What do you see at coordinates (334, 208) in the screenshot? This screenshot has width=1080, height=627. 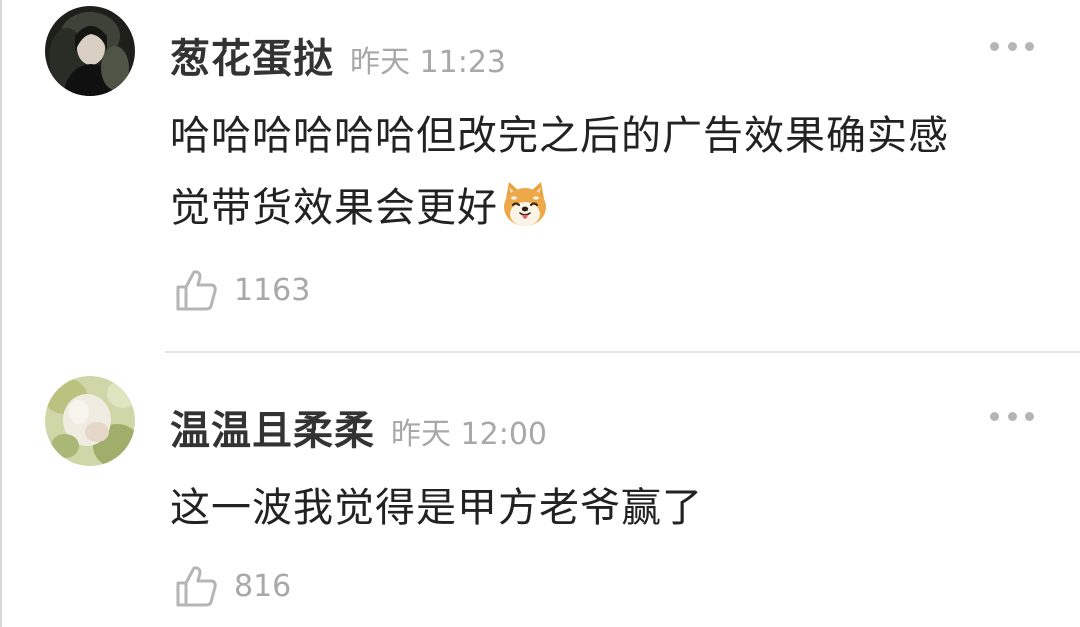 I see `comment-line: 觉带货效果会更好` at bounding box center [334, 208].